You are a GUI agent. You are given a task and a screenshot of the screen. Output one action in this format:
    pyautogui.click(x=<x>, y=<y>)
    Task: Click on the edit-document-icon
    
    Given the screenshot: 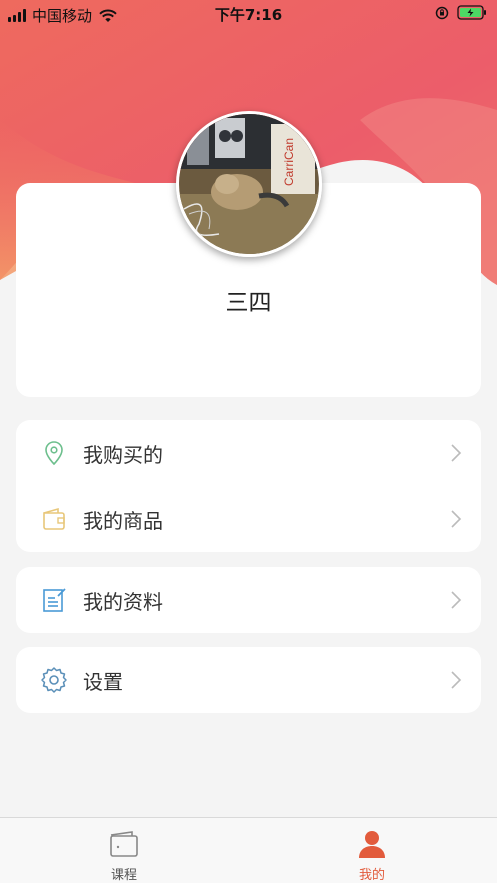 What is the action you would take?
    pyautogui.click(x=54, y=600)
    